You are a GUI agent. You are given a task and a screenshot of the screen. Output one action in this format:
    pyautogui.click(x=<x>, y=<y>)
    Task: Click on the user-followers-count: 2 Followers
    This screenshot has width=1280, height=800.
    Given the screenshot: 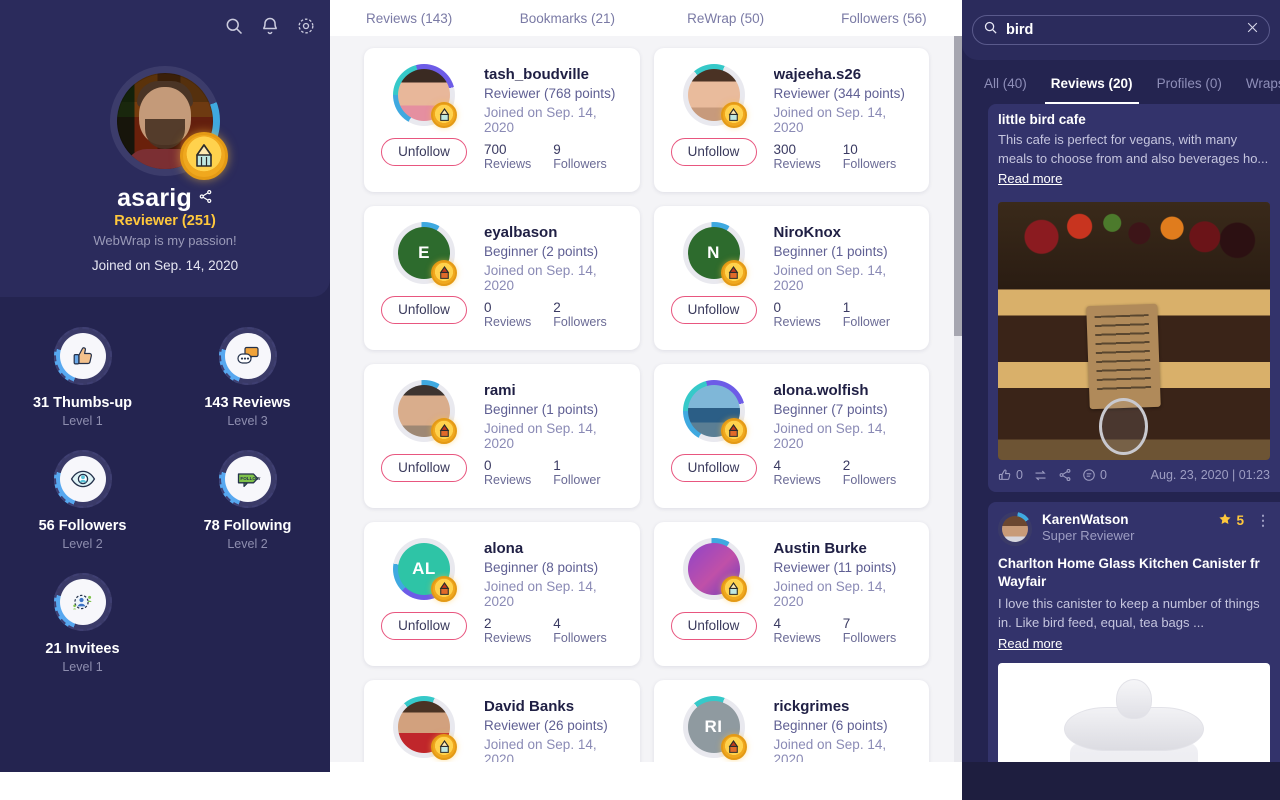 What is the action you would take?
    pyautogui.click(x=870, y=472)
    